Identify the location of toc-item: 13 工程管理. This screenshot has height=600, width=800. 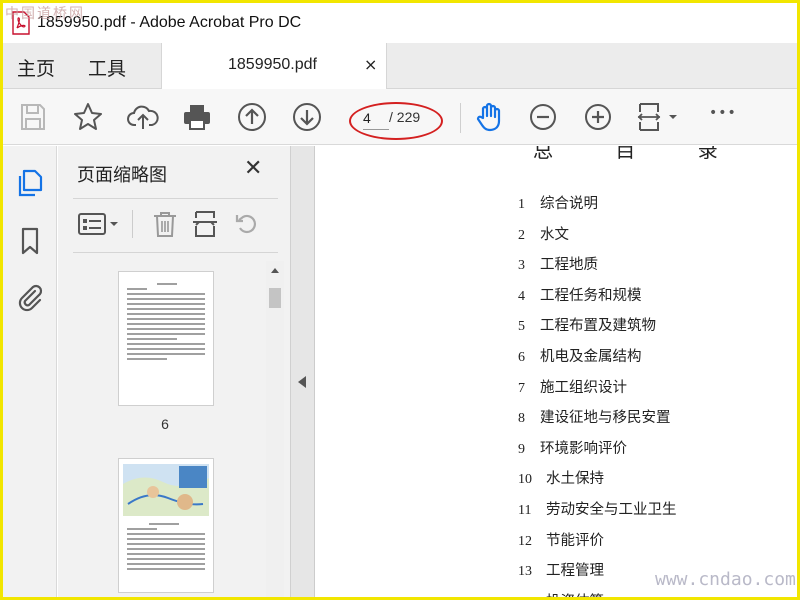
(561, 569).